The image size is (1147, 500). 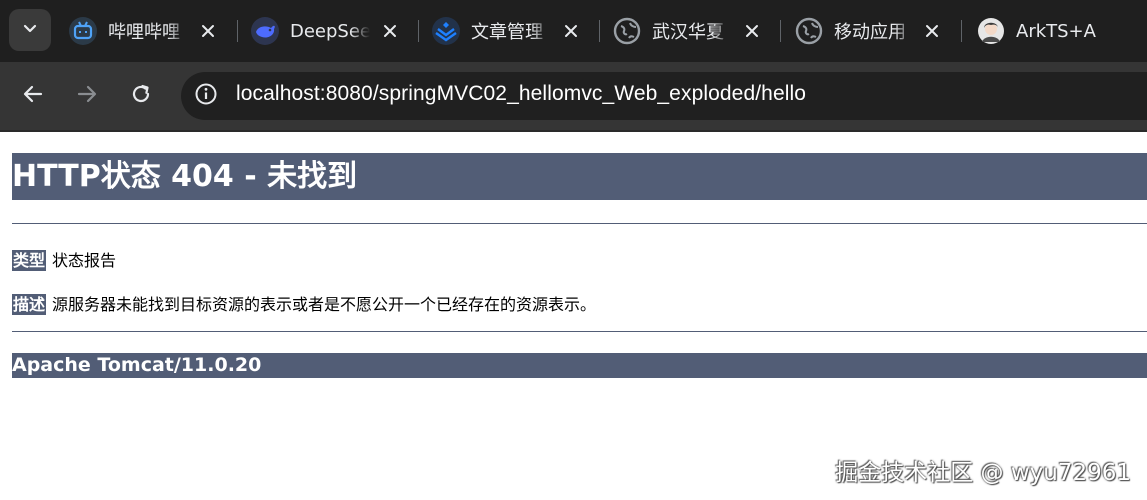 I want to click on tab-search-button, so click(x=30, y=30).